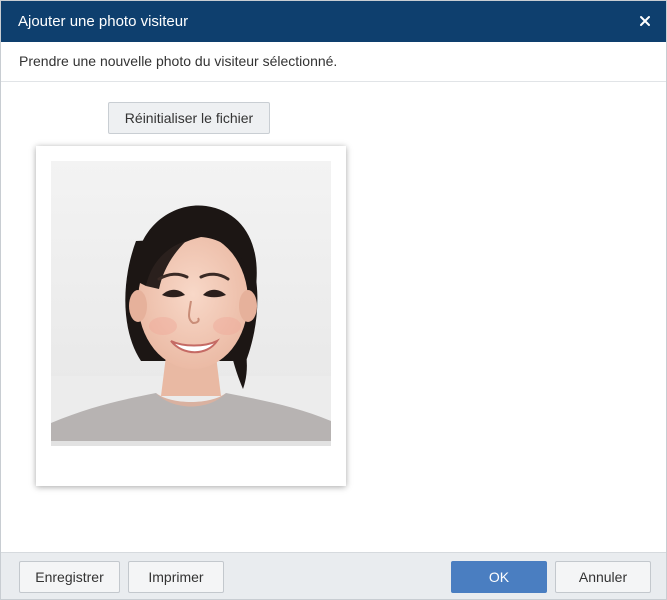 The image size is (667, 600). I want to click on print-button: Imprimer, so click(176, 577).